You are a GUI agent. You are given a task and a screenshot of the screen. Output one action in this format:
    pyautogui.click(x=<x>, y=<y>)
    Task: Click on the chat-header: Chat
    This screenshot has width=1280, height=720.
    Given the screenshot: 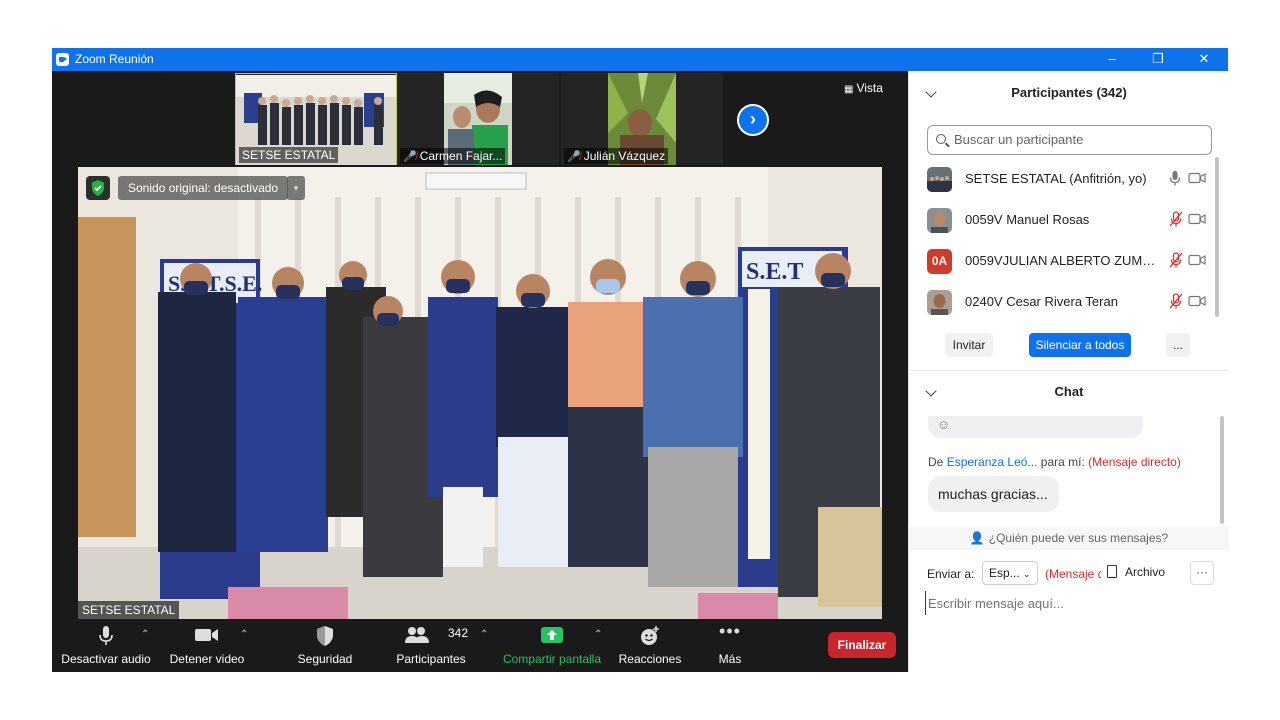 What is the action you would take?
    pyautogui.click(x=1069, y=392)
    